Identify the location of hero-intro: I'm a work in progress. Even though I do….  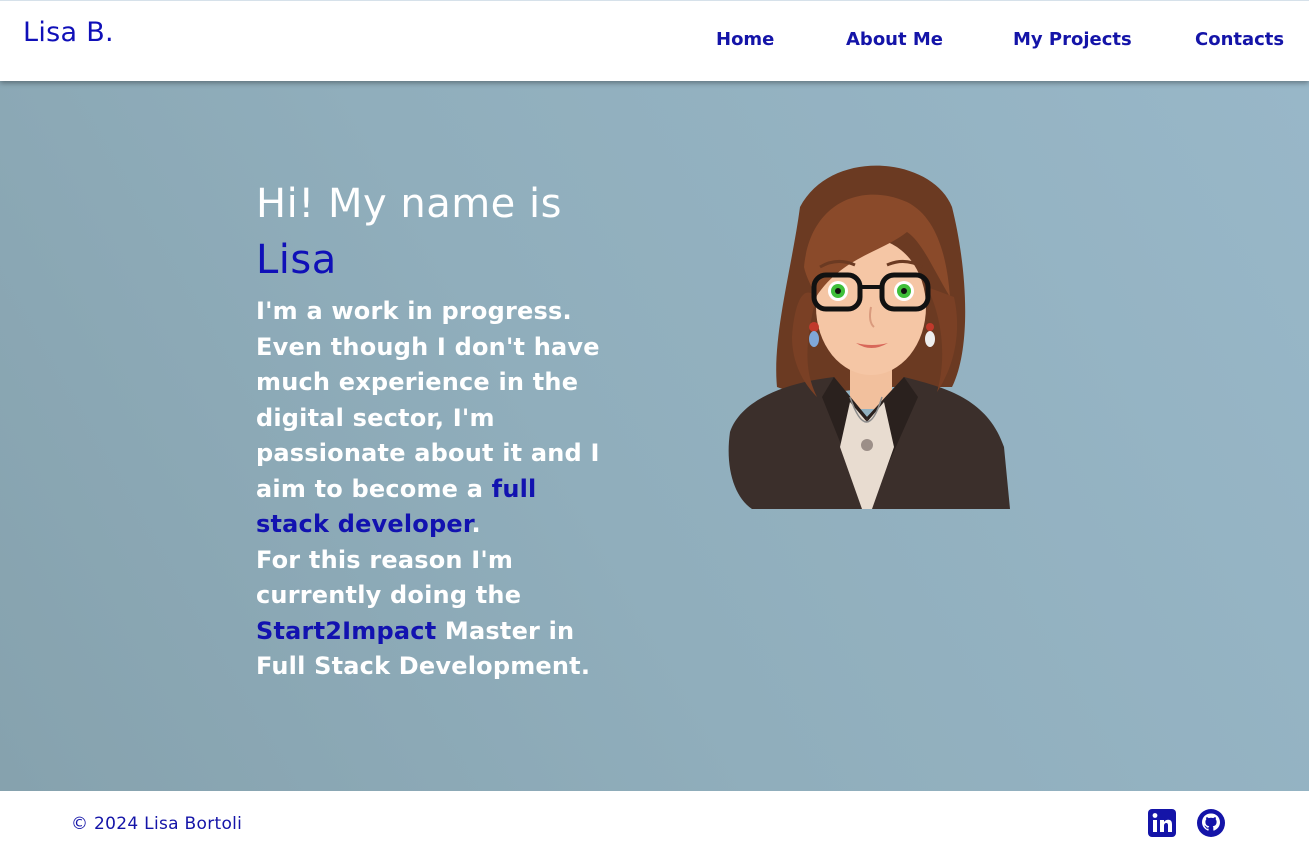
(428, 489).